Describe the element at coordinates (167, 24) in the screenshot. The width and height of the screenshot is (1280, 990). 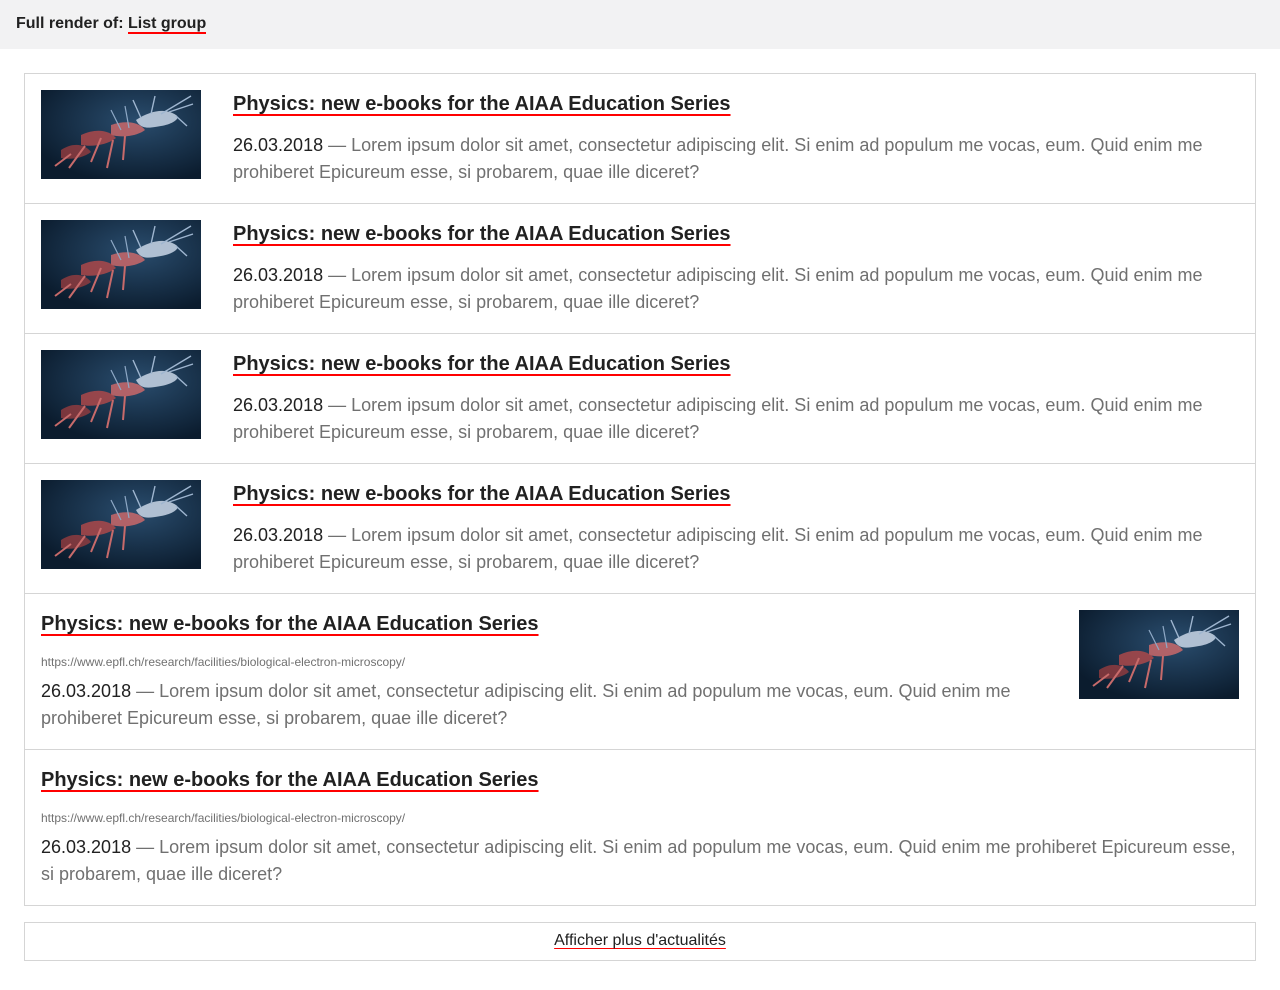
I see `render-header-link: List group` at that location.